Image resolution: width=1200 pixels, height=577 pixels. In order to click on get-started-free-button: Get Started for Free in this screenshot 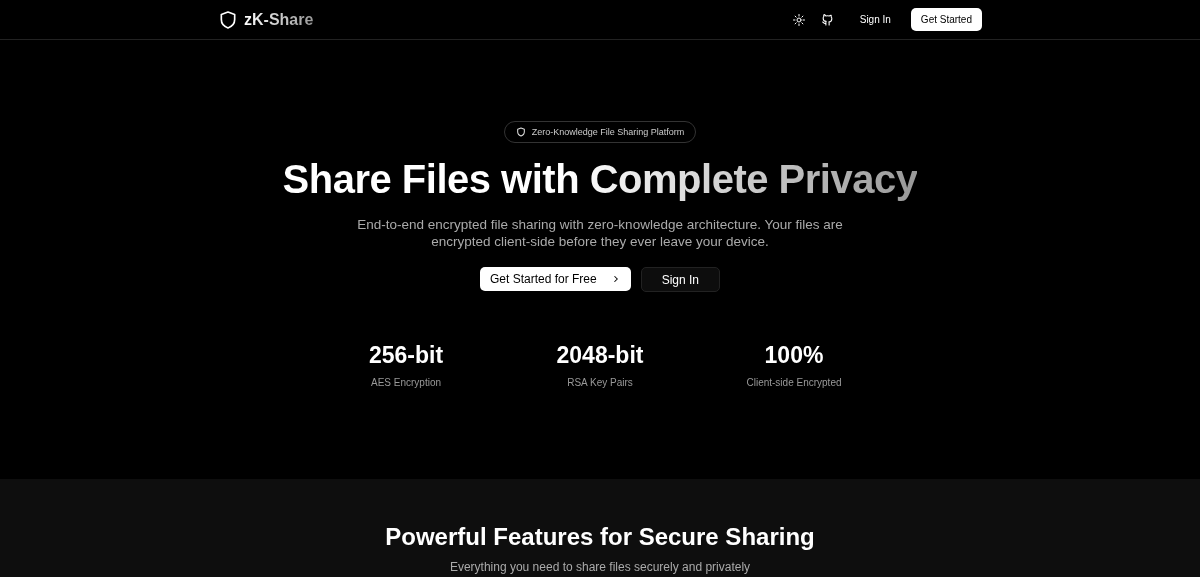, I will do `click(555, 279)`.